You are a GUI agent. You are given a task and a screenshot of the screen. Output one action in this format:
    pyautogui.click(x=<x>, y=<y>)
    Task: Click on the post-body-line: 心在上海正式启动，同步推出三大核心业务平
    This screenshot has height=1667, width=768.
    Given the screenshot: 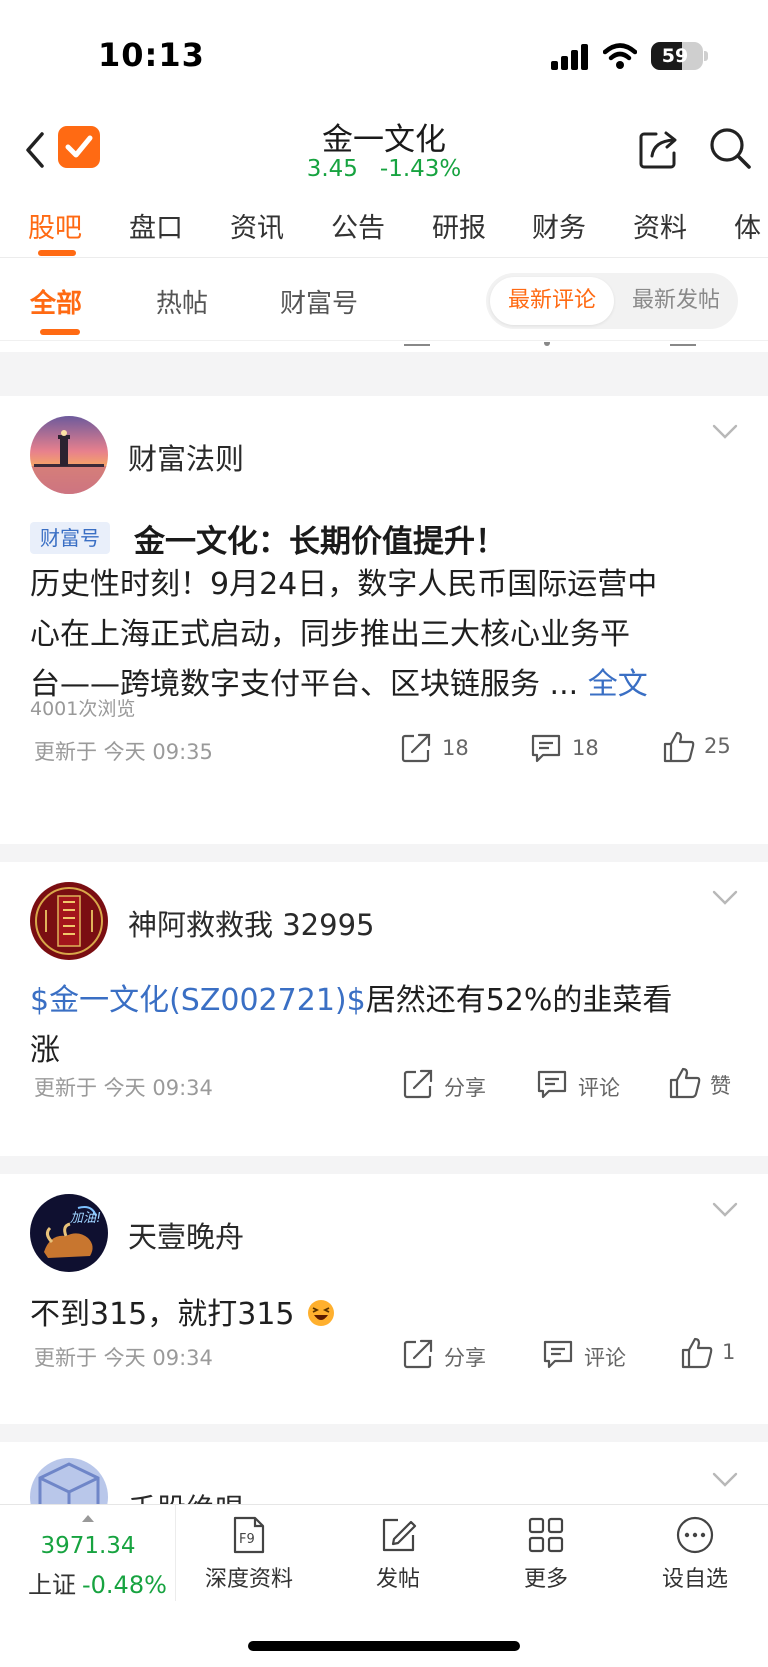 What is the action you would take?
    pyautogui.click(x=330, y=634)
    